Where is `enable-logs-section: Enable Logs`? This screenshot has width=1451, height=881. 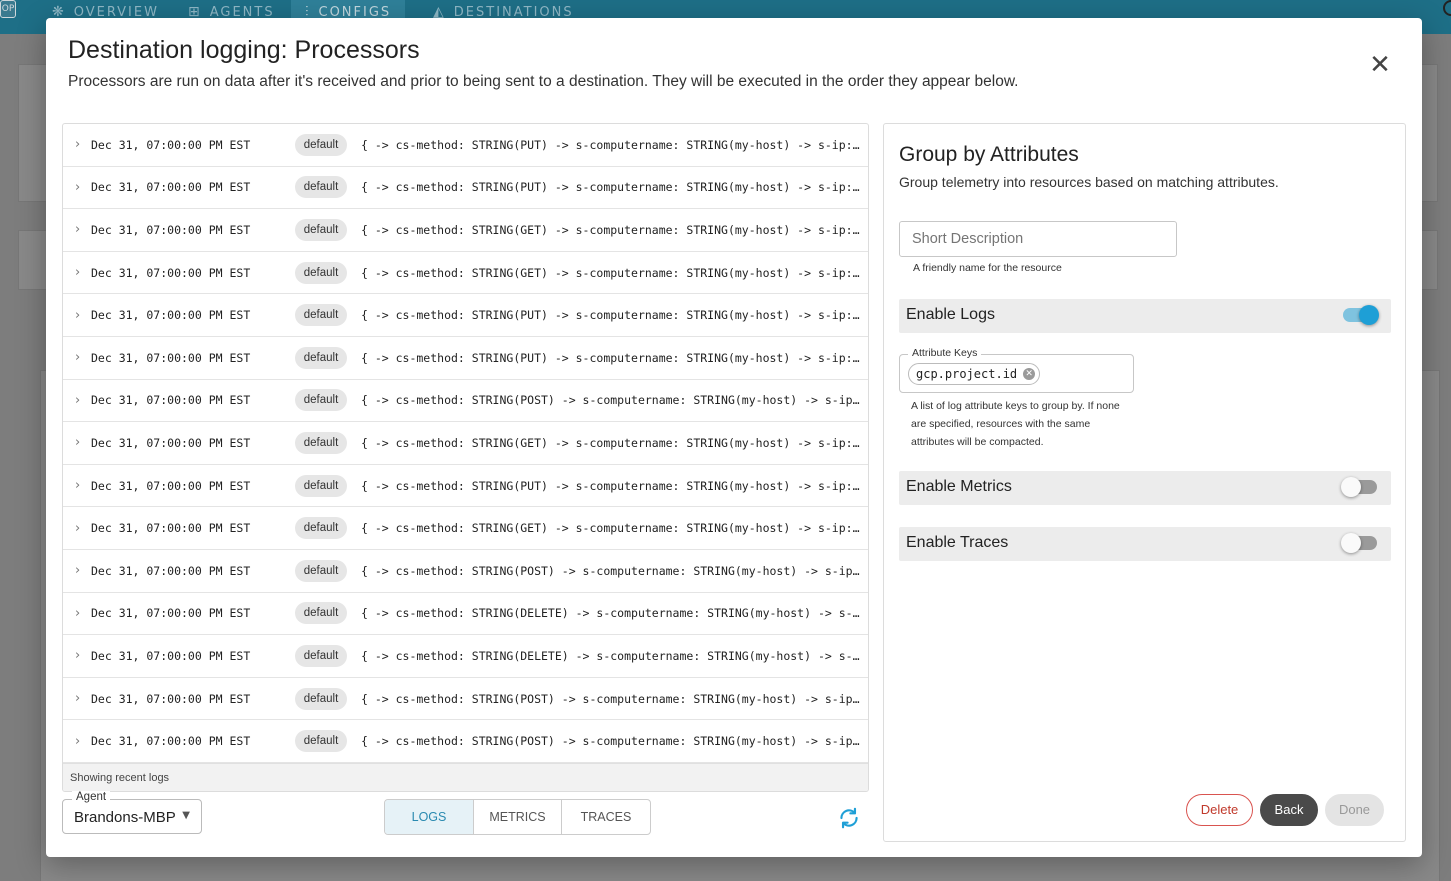
enable-logs-section: Enable Logs is located at coordinates (1145, 316).